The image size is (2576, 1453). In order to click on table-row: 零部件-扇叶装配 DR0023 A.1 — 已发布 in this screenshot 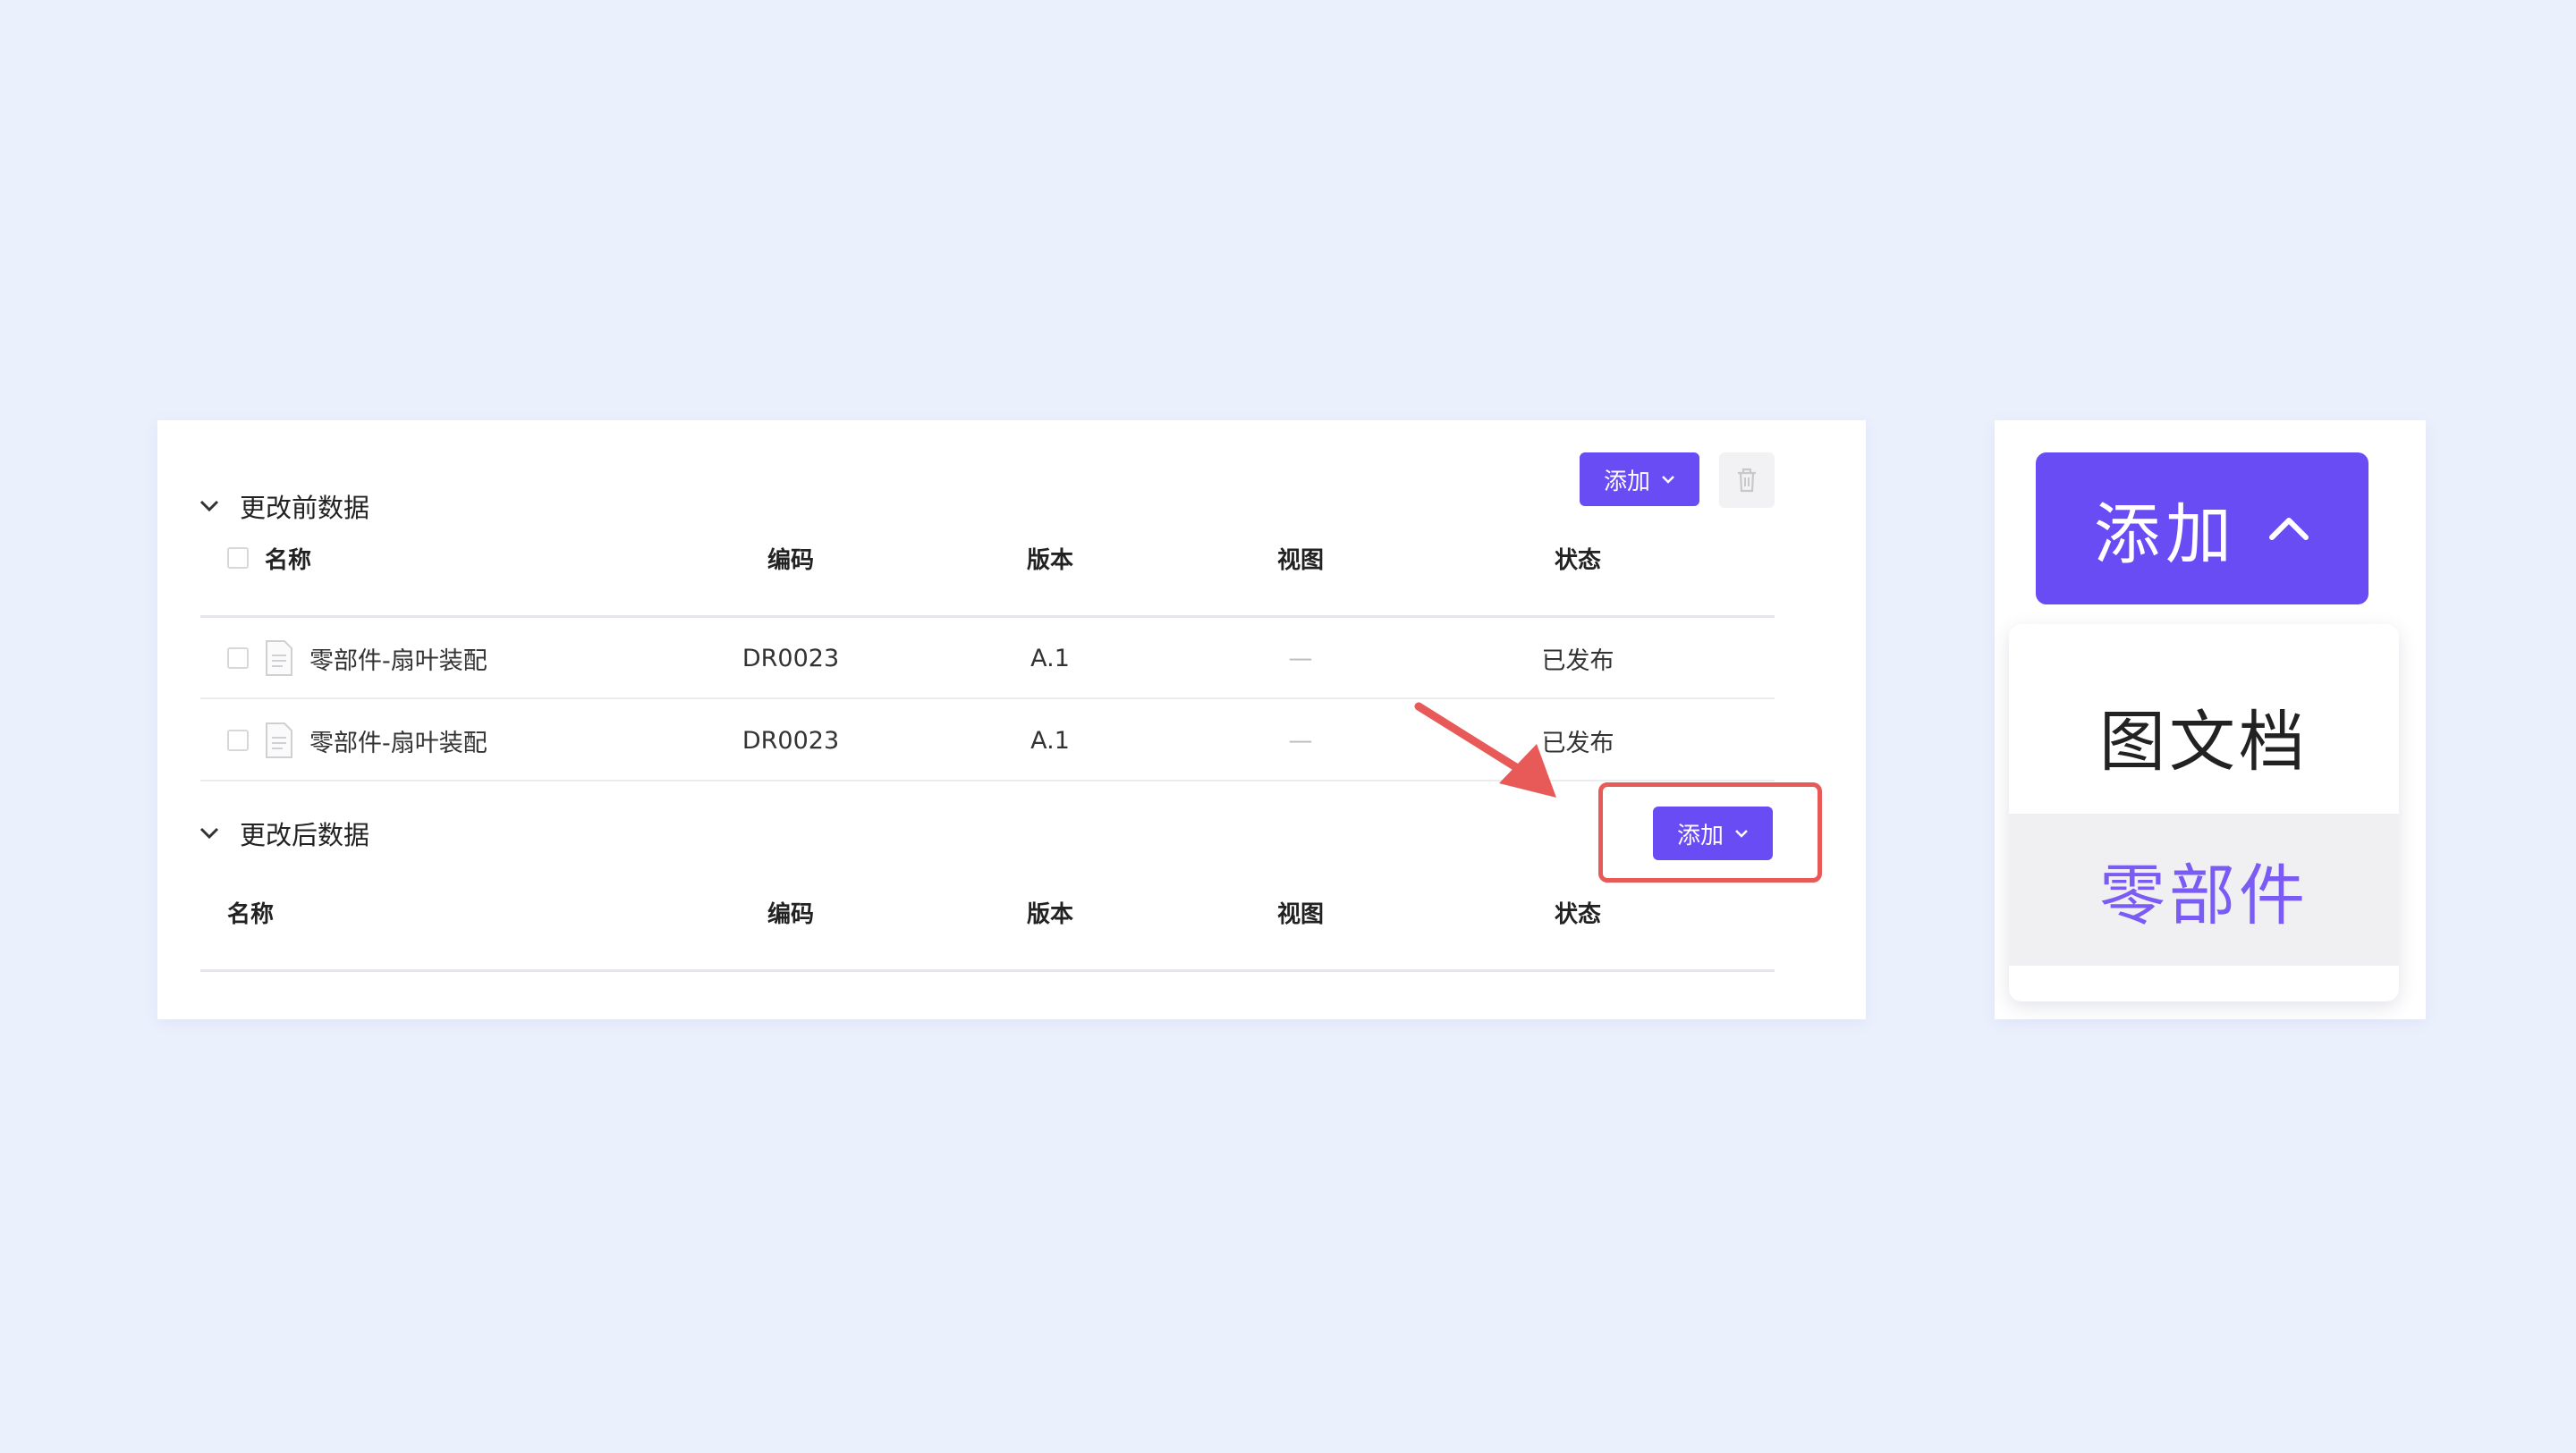, I will do `click(987, 658)`.